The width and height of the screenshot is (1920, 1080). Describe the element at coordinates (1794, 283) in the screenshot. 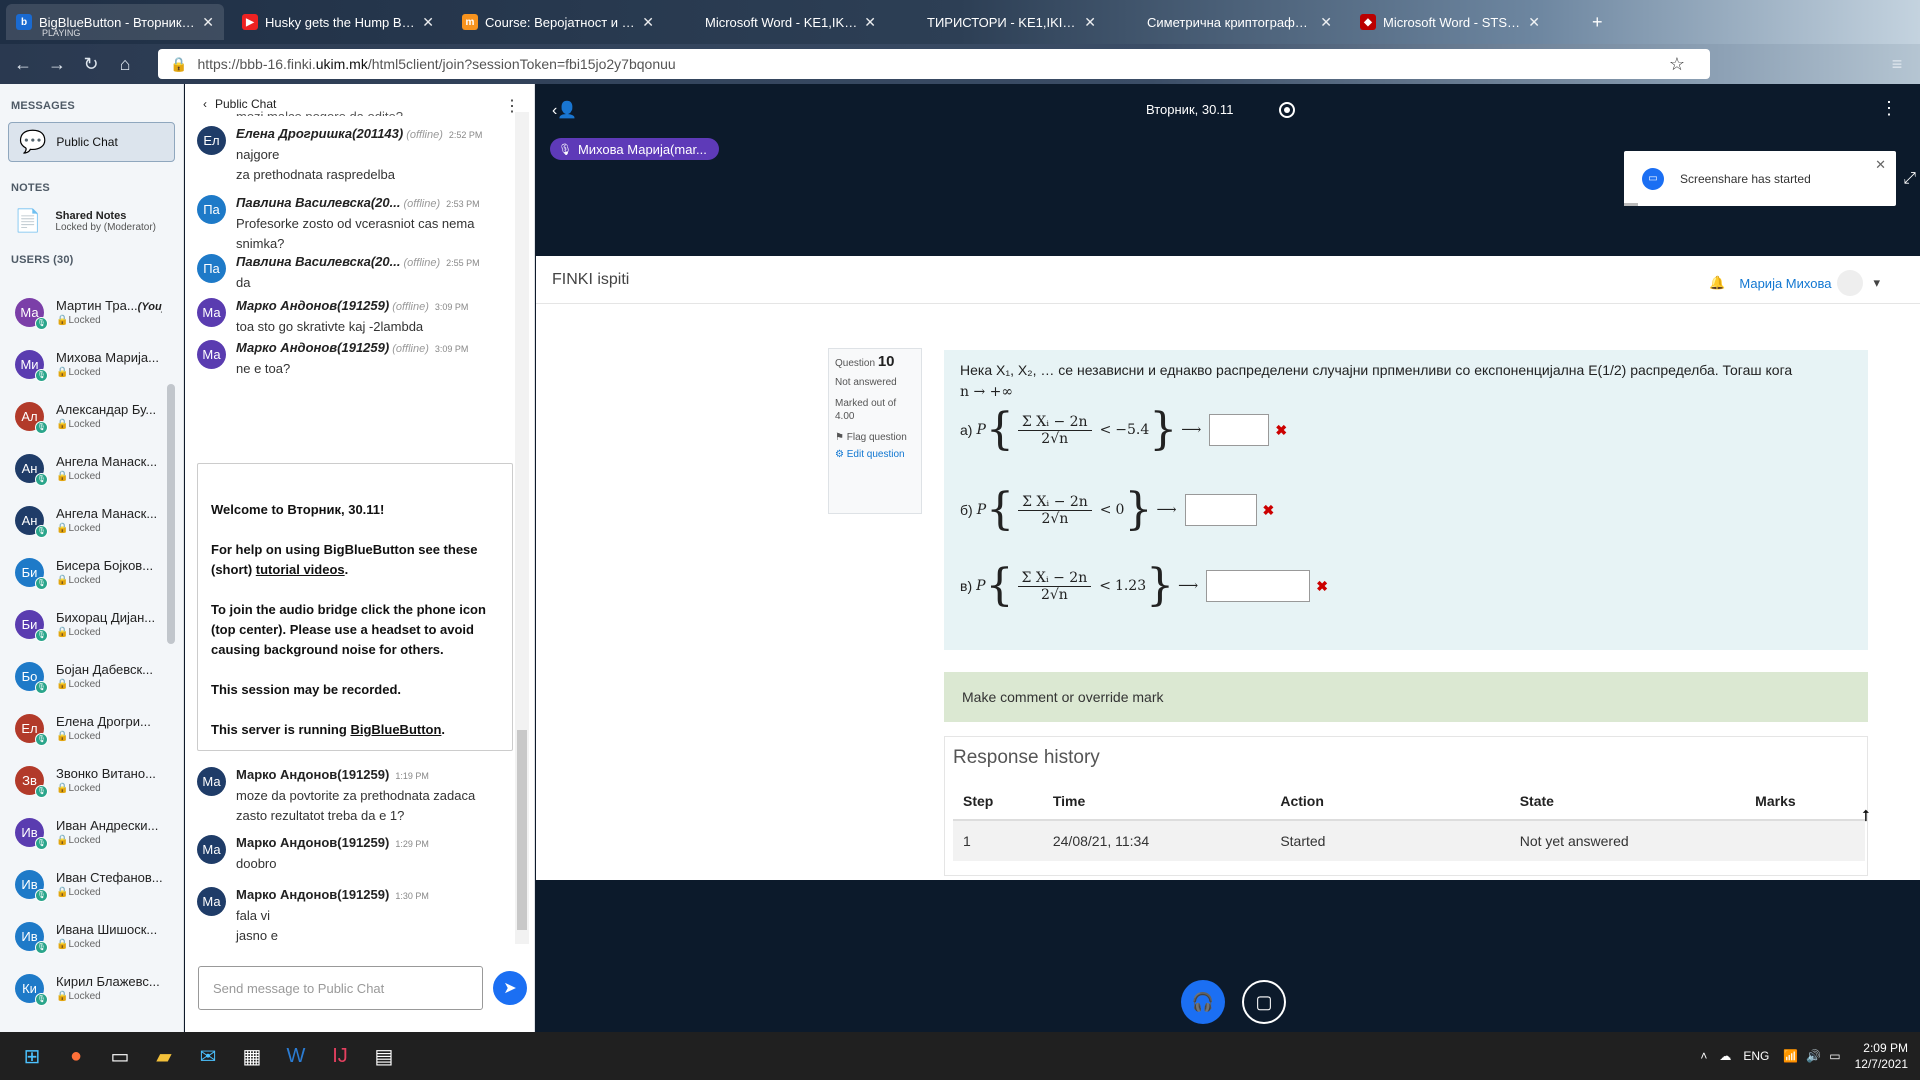

I see `user-menu: 🔔 Марија Михова ▾` at that location.